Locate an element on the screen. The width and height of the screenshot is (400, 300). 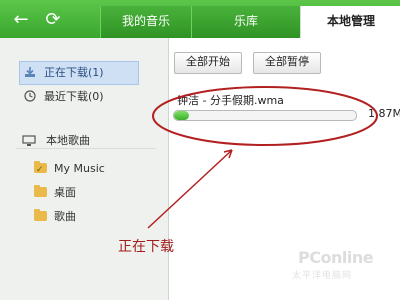
download-icon is located at coordinates (30, 72).